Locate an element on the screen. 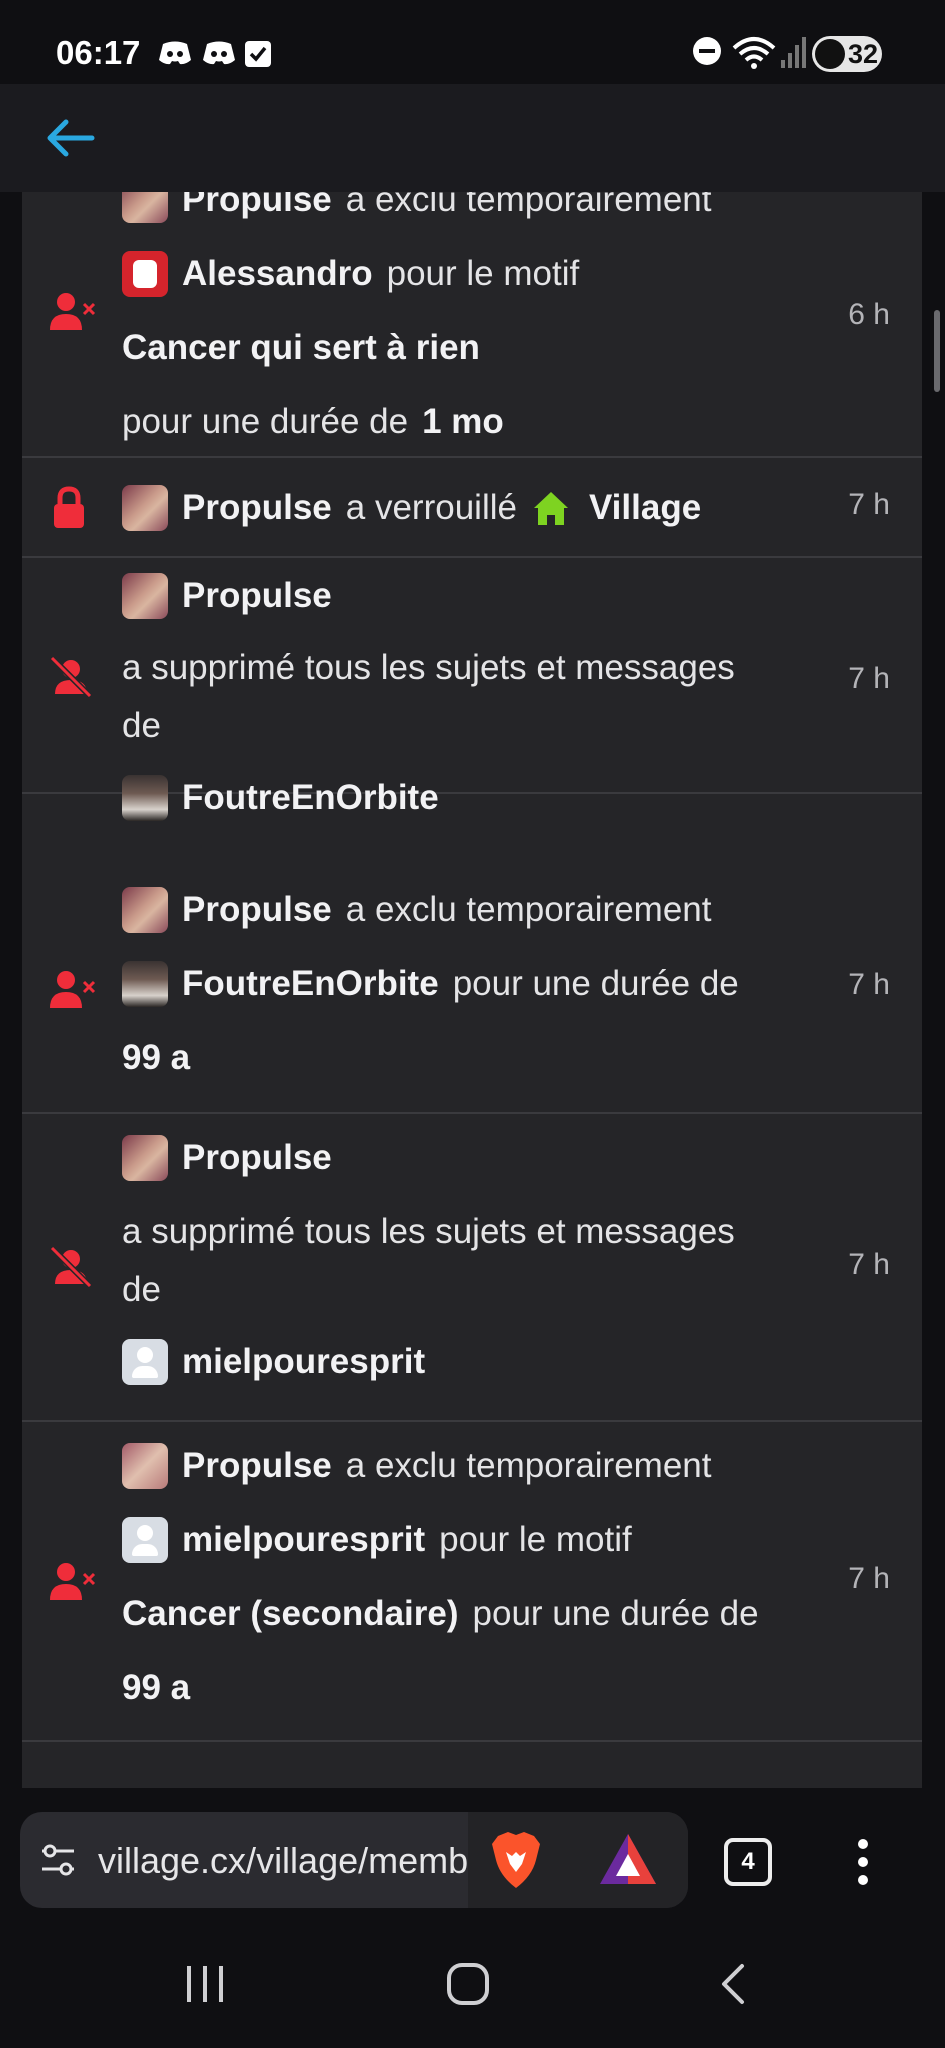 This screenshot has height=2048, width=945. log-line: Cancer qui sert à rien is located at coordinates (301, 348).